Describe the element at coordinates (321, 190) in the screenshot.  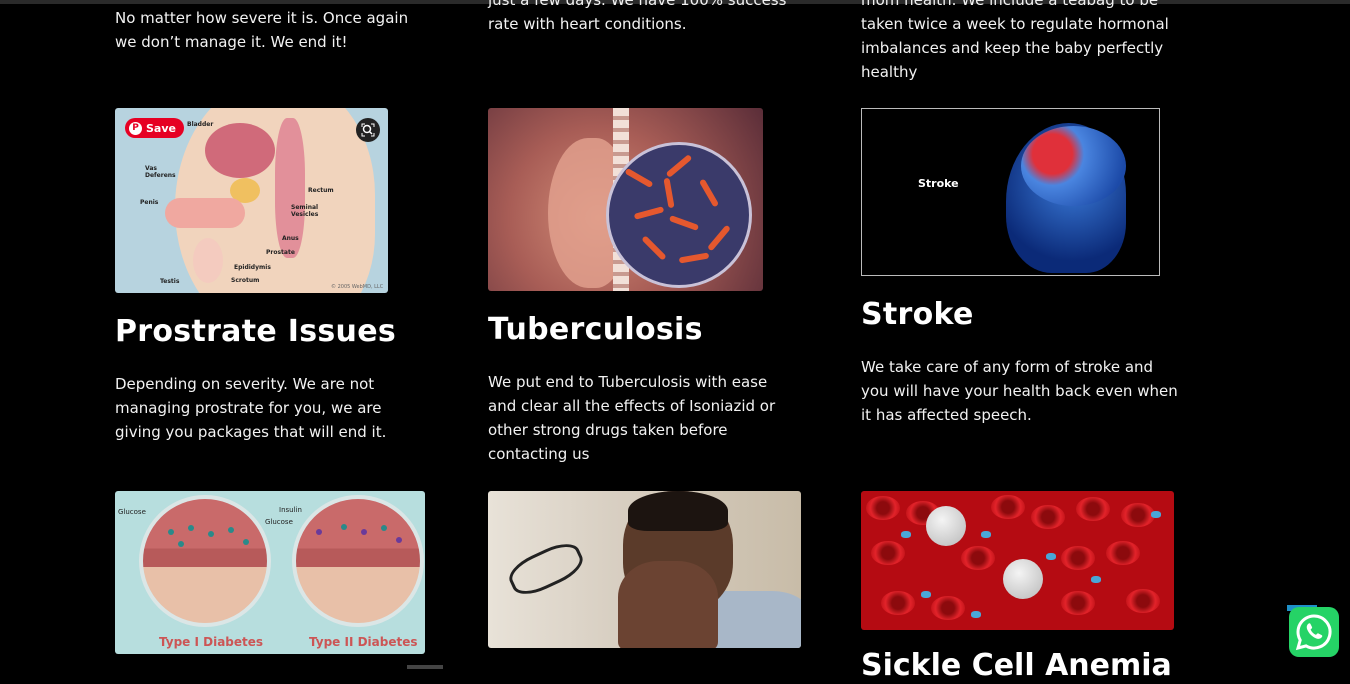
I see `label-rectum: Rectum` at that location.